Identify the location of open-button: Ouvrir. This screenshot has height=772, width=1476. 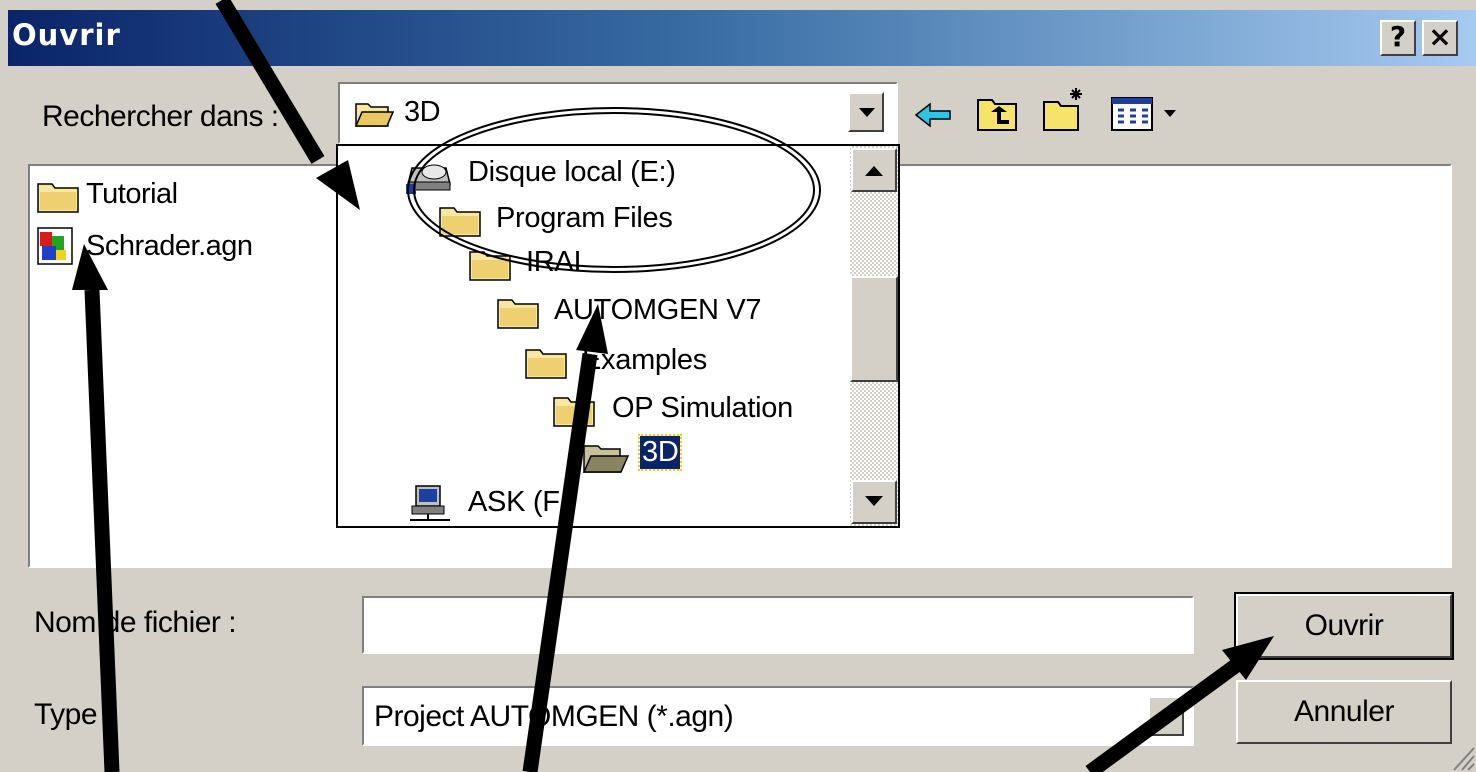
(1344, 626).